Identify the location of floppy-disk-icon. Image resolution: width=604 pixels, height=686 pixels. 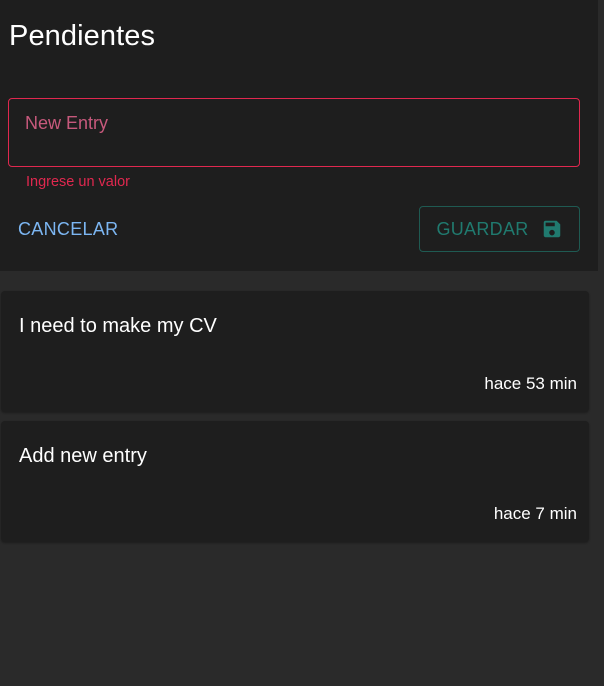
(552, 229).